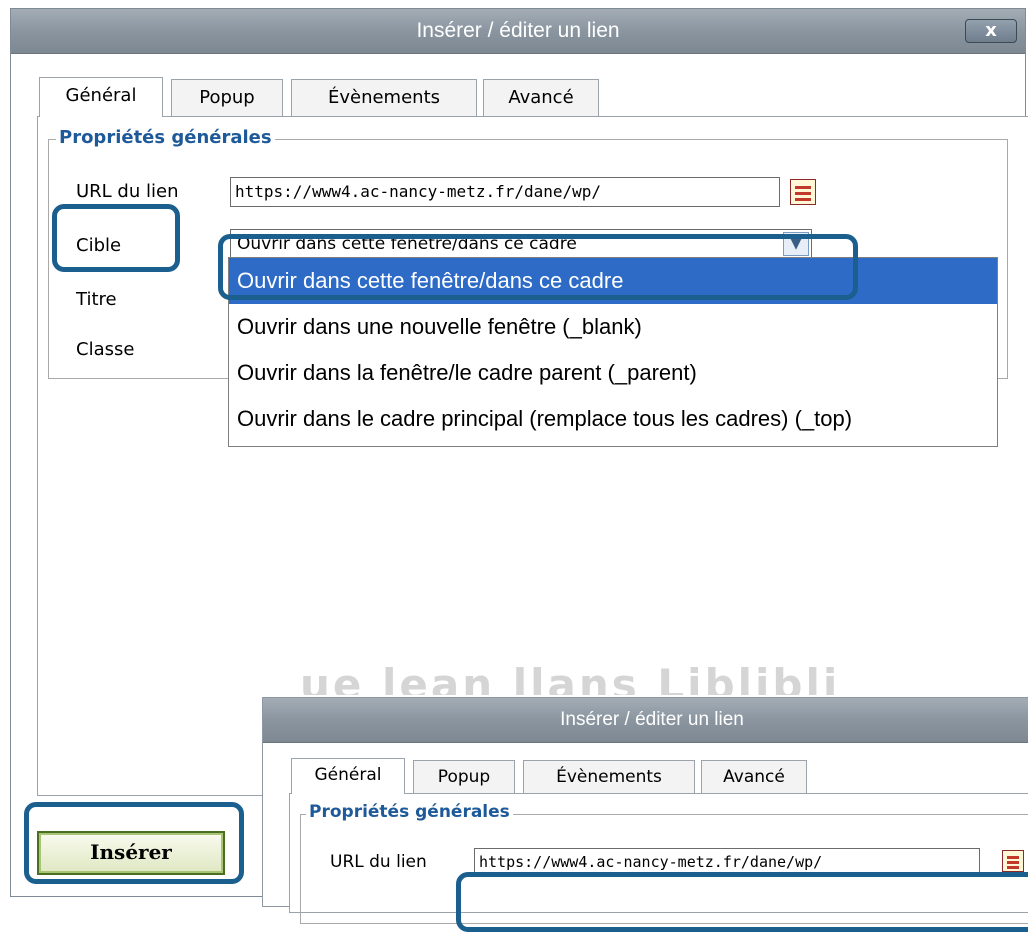  I want to click on second-tab-avance-label: Avancé, so click(754, 777).